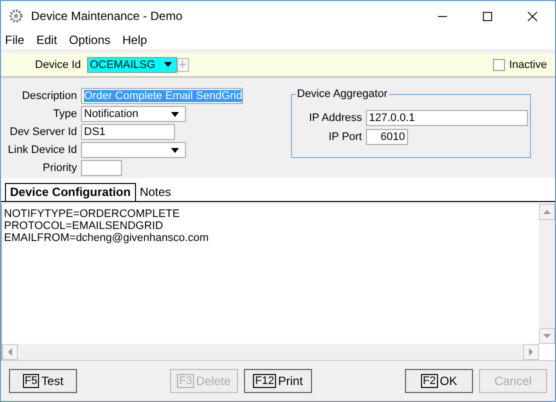  What do you see at coordinates (106, 16) in the screenshot?
I see `window-title: Device Maintenance - Demo` at bounding box center [106, 16].